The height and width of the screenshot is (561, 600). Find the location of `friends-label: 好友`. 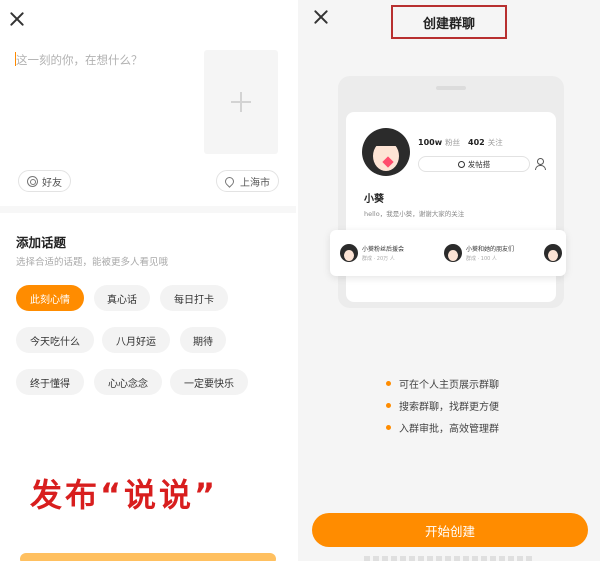

friends-label: 好友 is located at coordinates (52, 183).